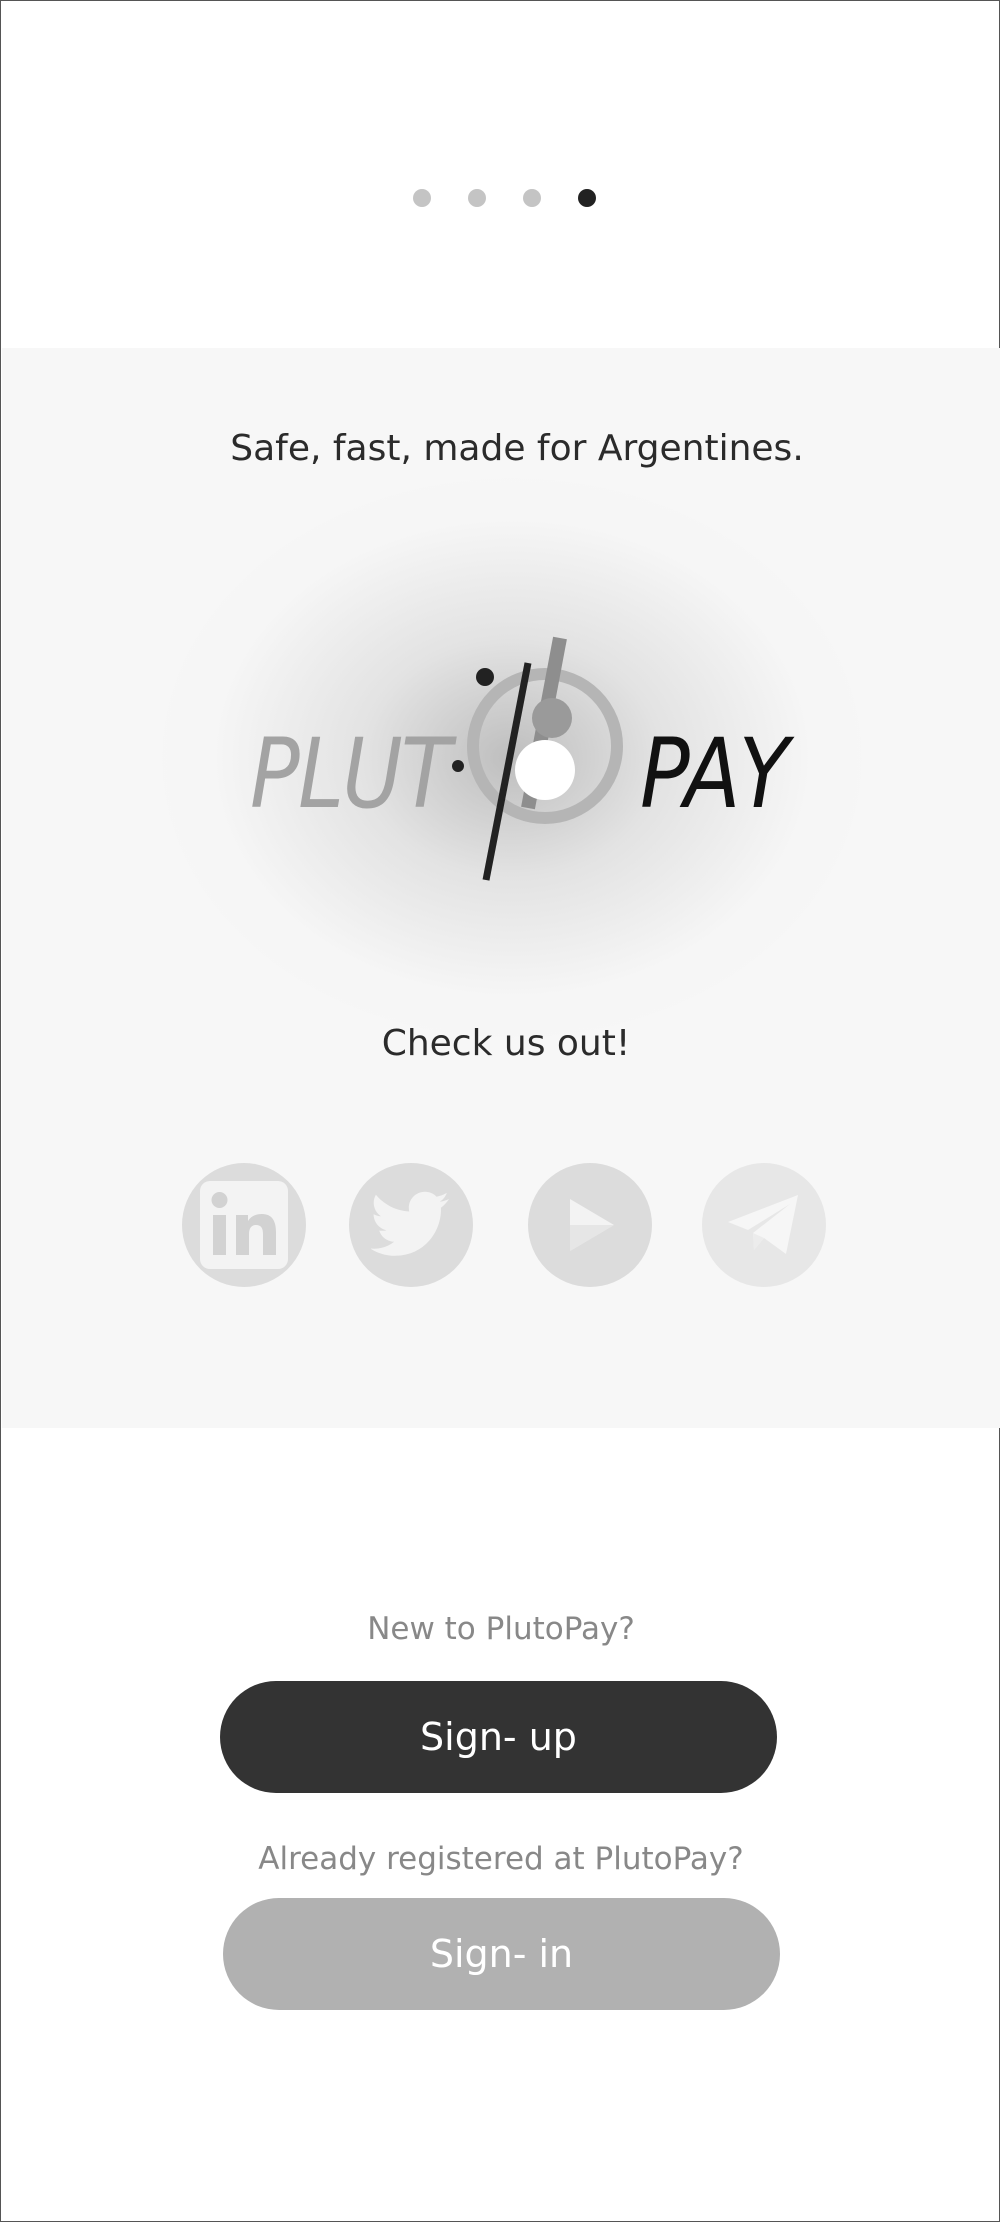 Image resolution: width=1000 pixels, height=2222 pixels. Describe the element at coordinates (517, 448) in the screenshot. I see `tagline: Safe, fast, made for Argentines.` at that location.